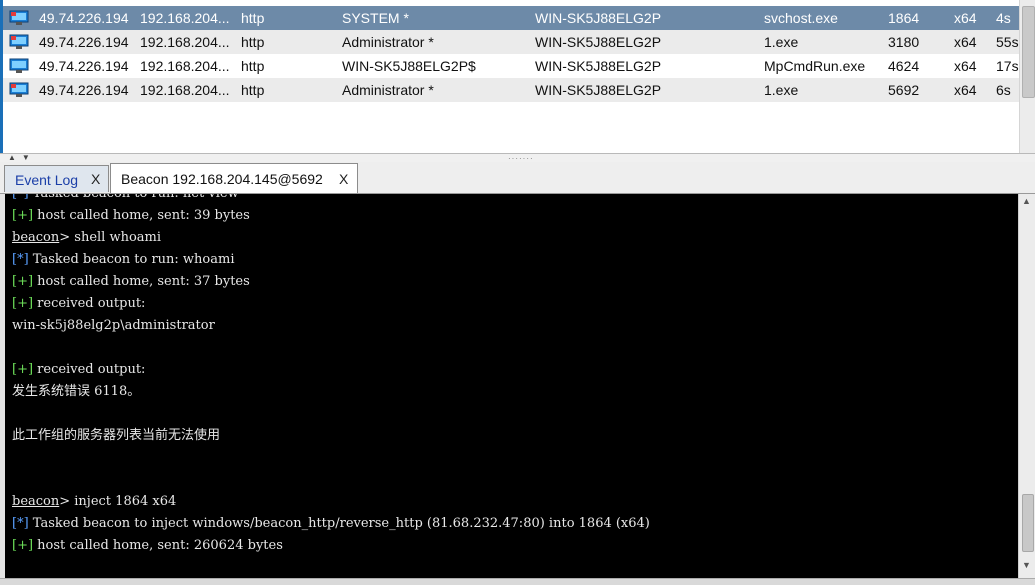  What do you see at coordinates (1003, 18) in the screenshot?
I see `last-seen: 4s` at bounding box center [1003, 18].